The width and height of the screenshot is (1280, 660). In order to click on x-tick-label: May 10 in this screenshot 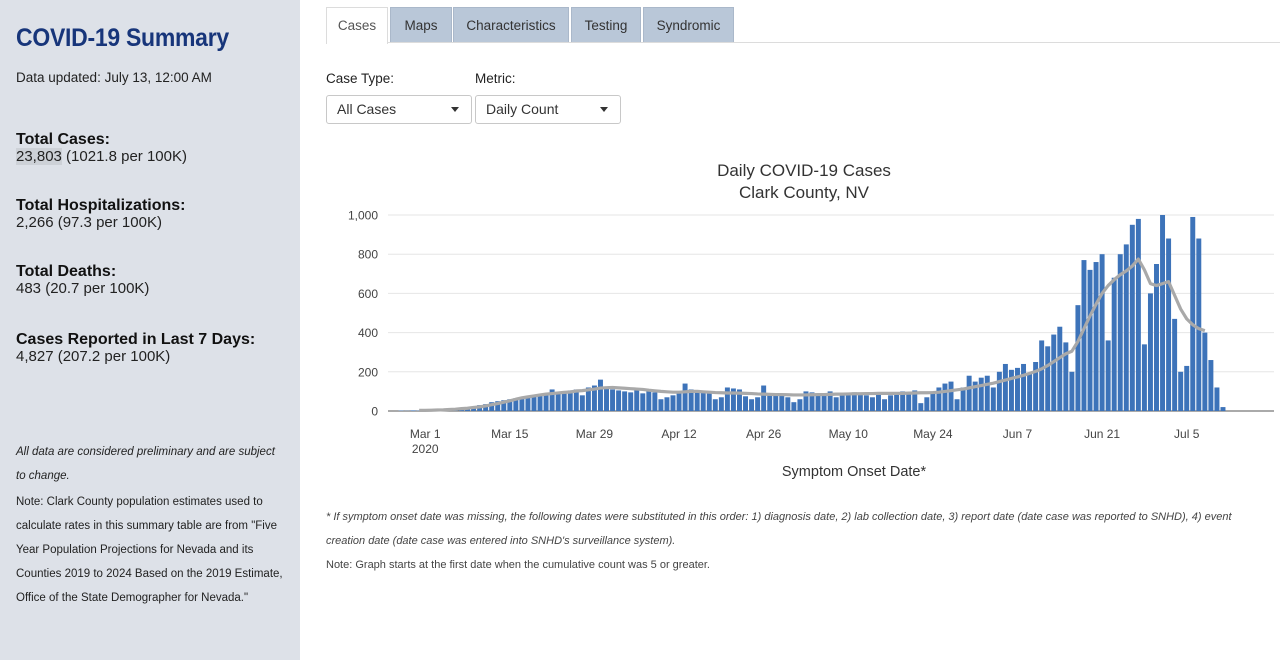, I will do `click(849, 434)`.